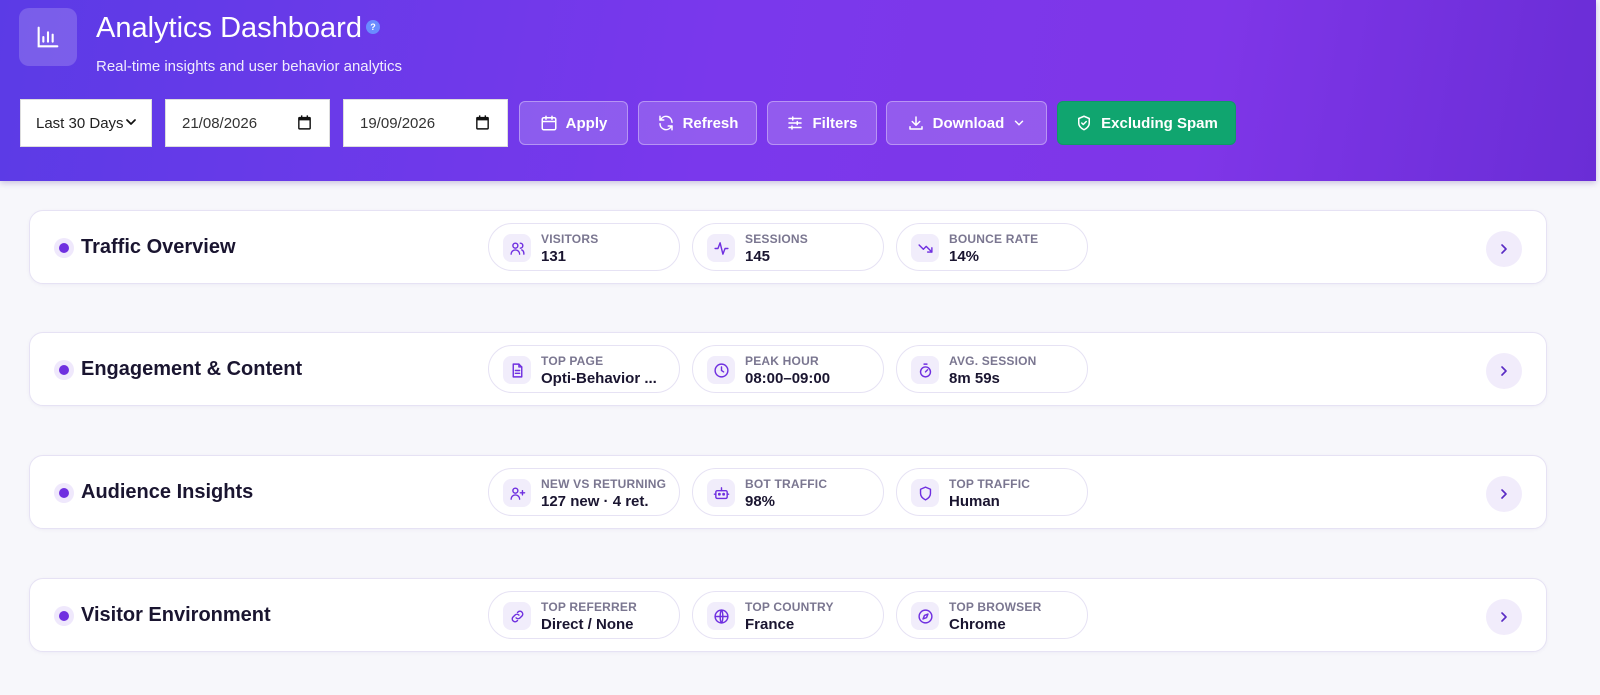 This screenshot has width=1600, height=695. I want to click on stat-value: 14%, so click(964, 256).